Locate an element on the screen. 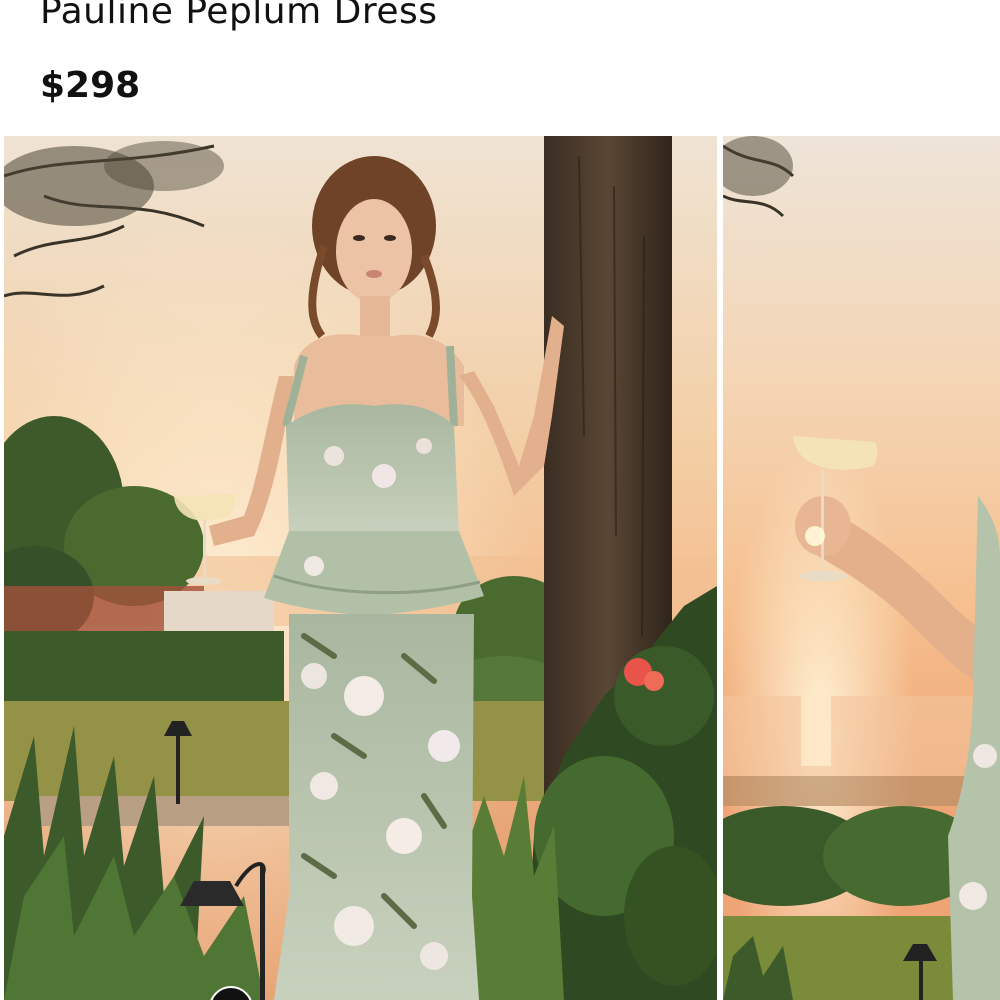 Image resolution: width=1000 pixels, height=1000 pixels. product-price: $298 is located at coordinates (90, 85).